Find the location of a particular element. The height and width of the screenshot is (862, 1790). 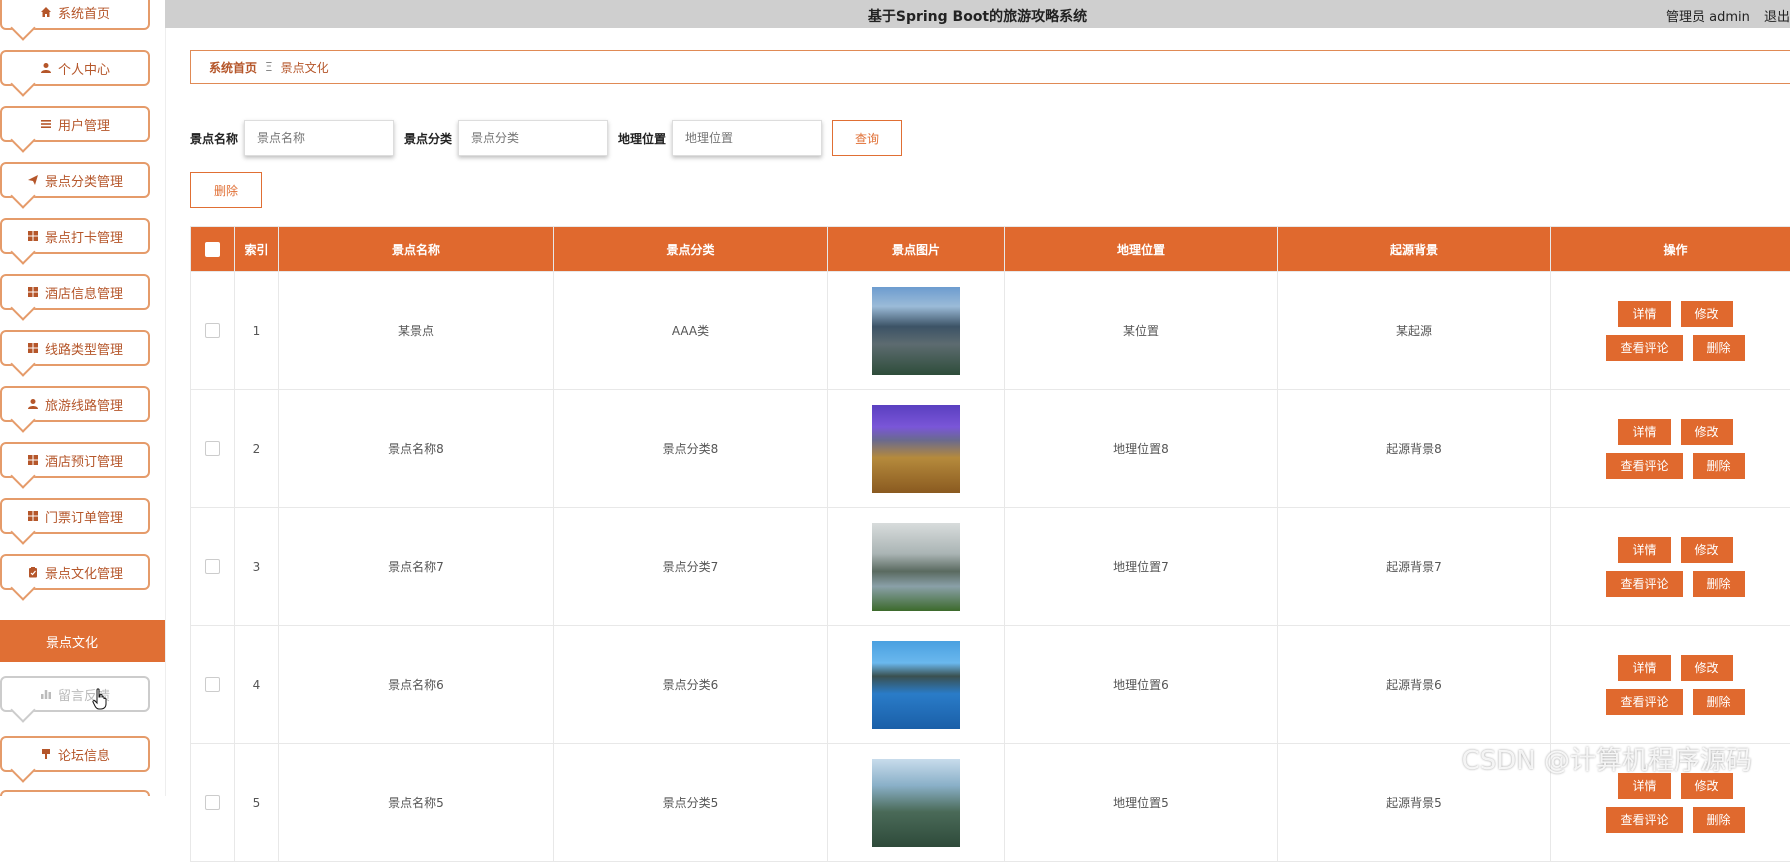

query-button: 查询 is located at coordinates (867, 138).